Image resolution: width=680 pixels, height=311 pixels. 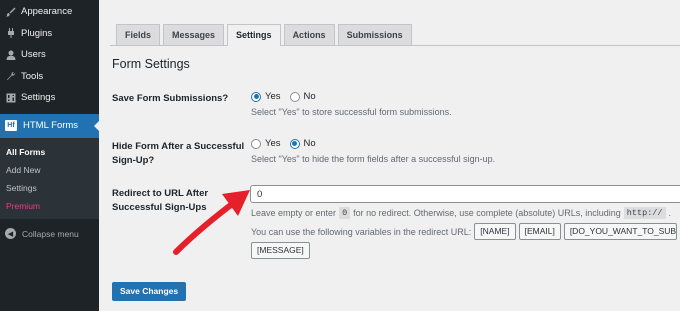 I want to click on menu-item-users: Users, so click(x=49, y=55).